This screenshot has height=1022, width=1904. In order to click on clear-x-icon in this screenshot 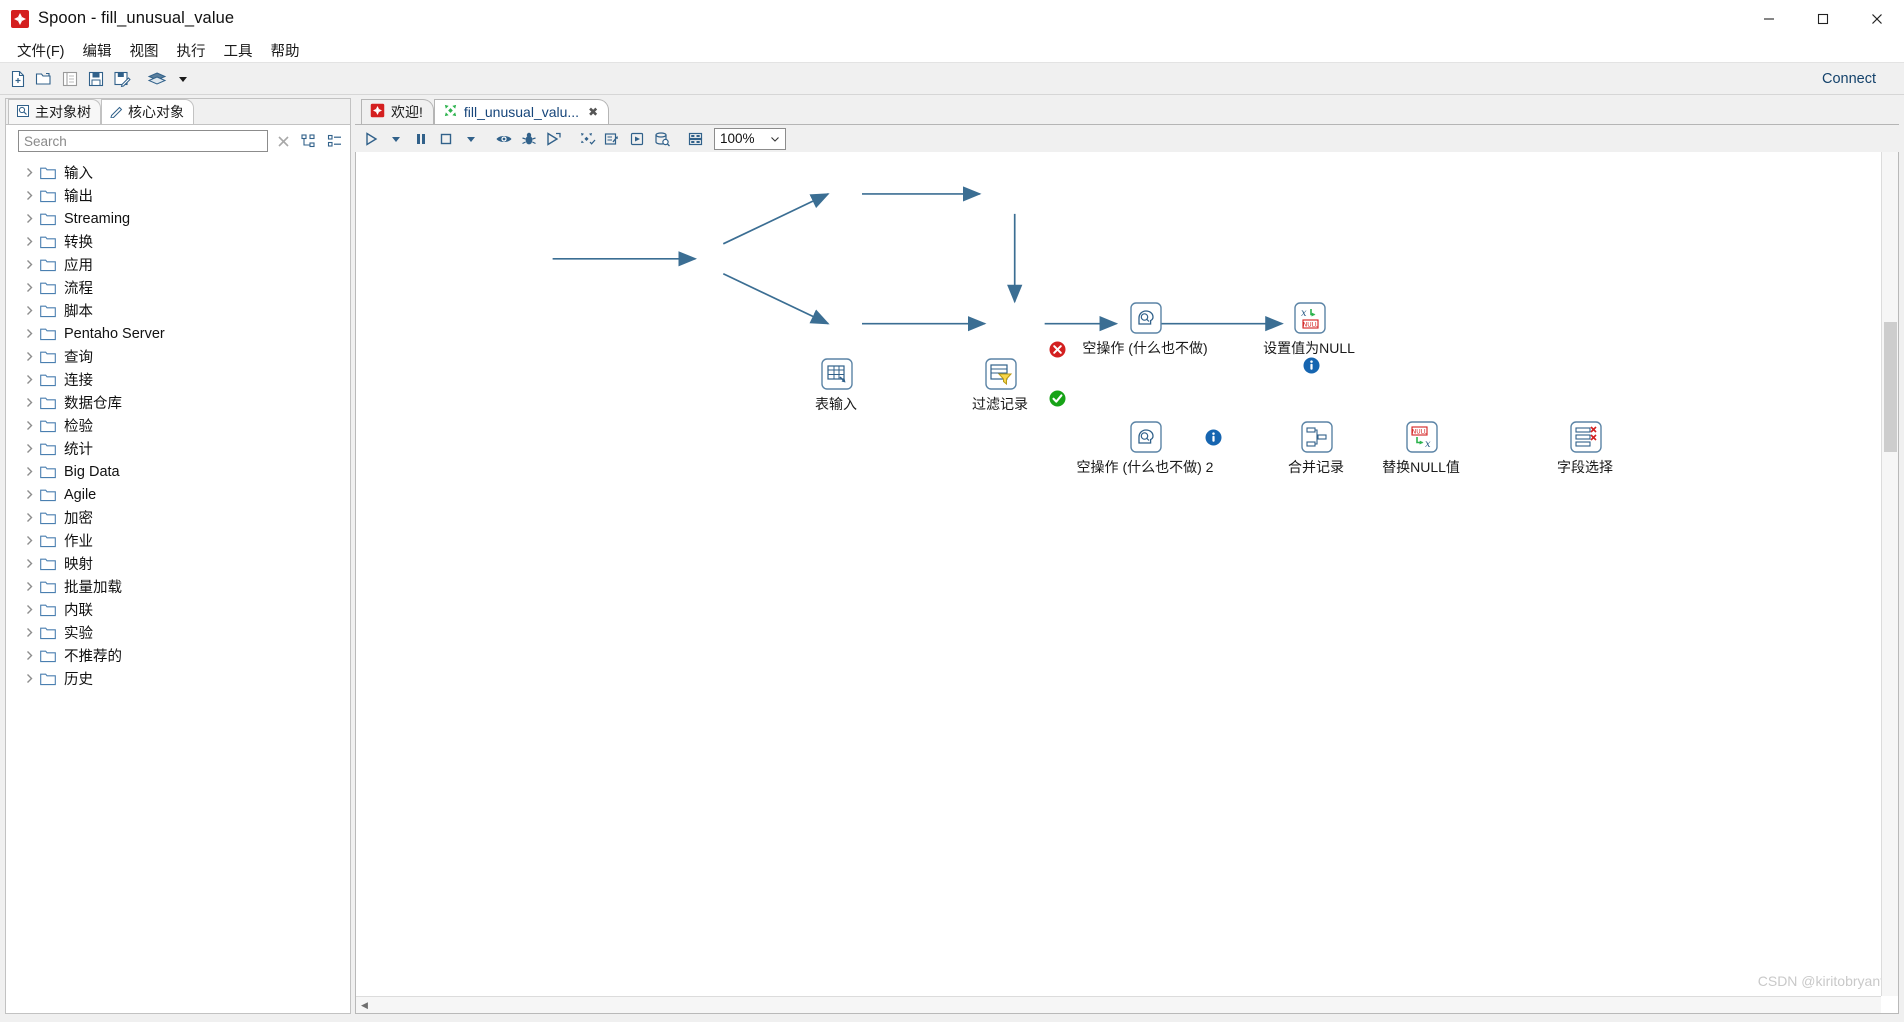, I will do `click(283, 141)`.